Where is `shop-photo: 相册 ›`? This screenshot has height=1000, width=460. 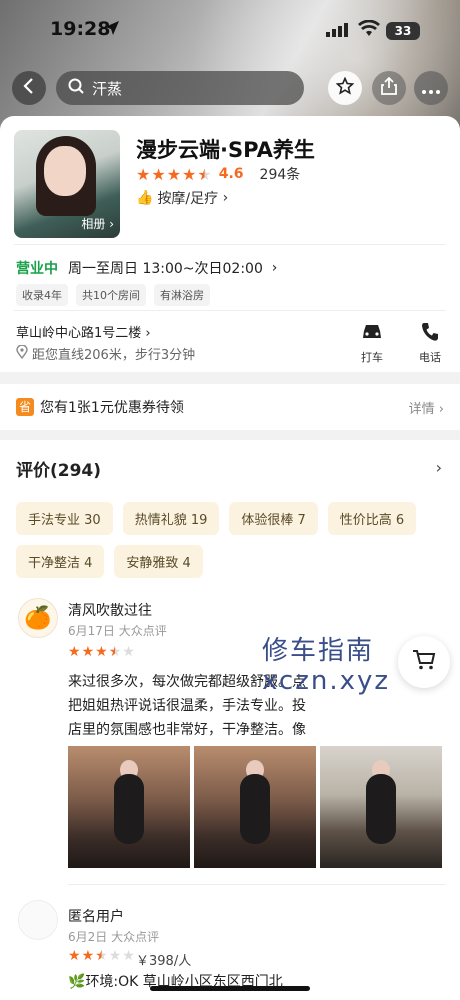
shop-photo: 相册 › is located at coordinates (67, 184).